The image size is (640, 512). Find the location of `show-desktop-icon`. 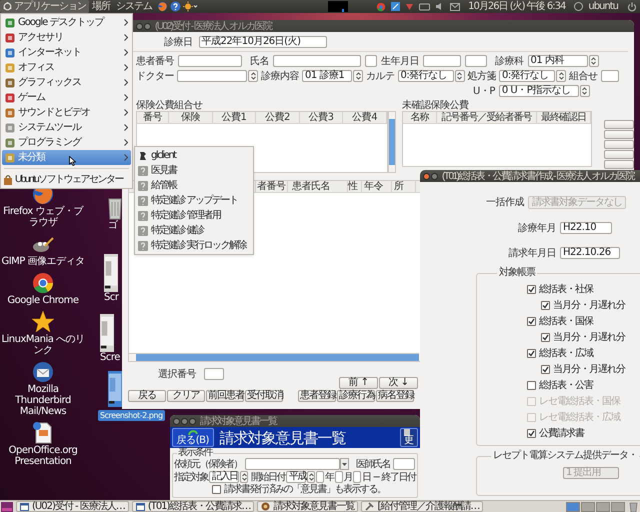

show-desktop-icon is located at coordinates (7, 507).